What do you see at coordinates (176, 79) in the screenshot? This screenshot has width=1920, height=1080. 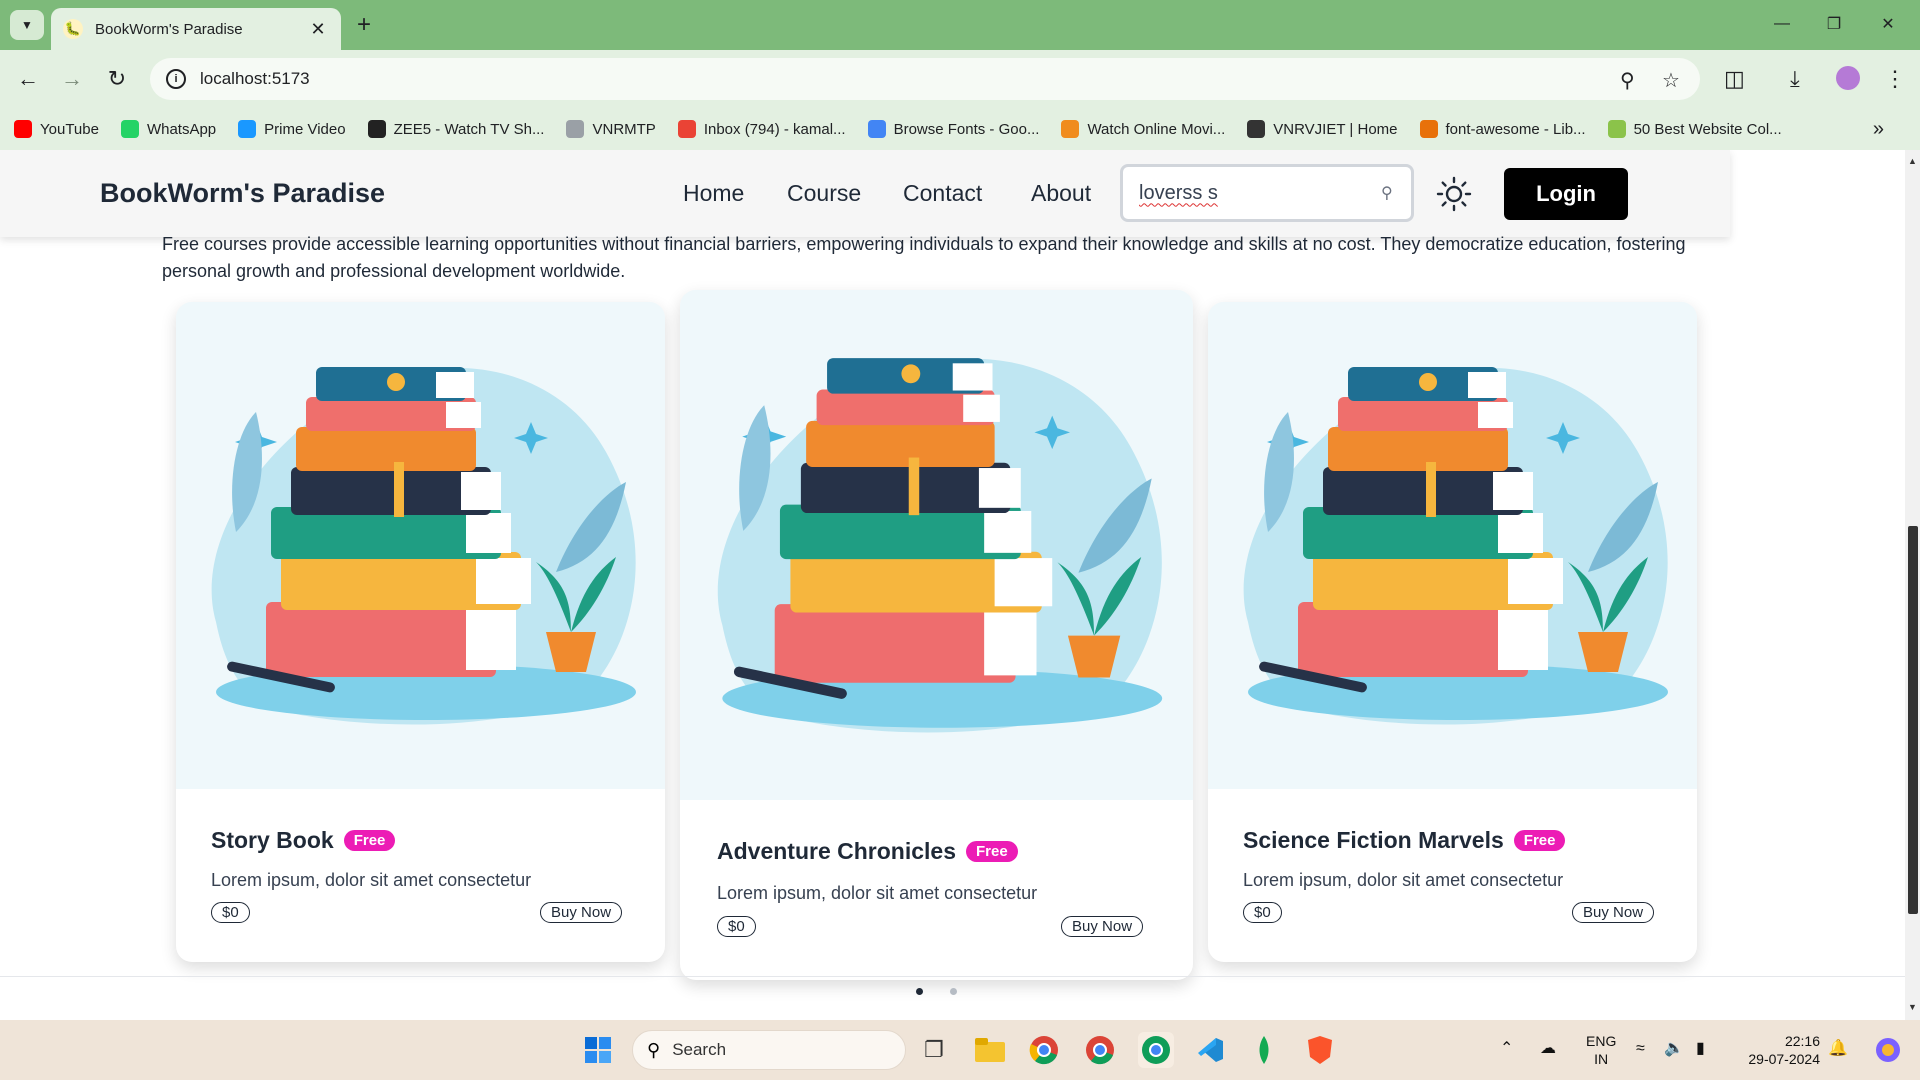 I see `site-info-icon: i` at bounding box center [176, 79].